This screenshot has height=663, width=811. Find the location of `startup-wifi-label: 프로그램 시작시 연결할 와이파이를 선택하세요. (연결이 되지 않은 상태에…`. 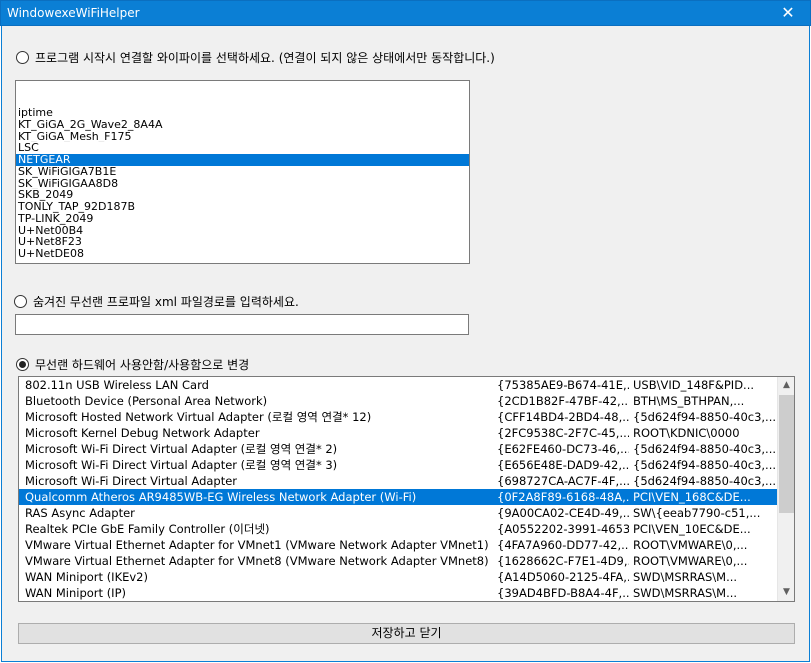

startup-wifi-label: 프로그램 시작시 연결할 와이파이를 선택하세요. (연결이 되지 않은 상태에… is located at coordinates (265, 58).